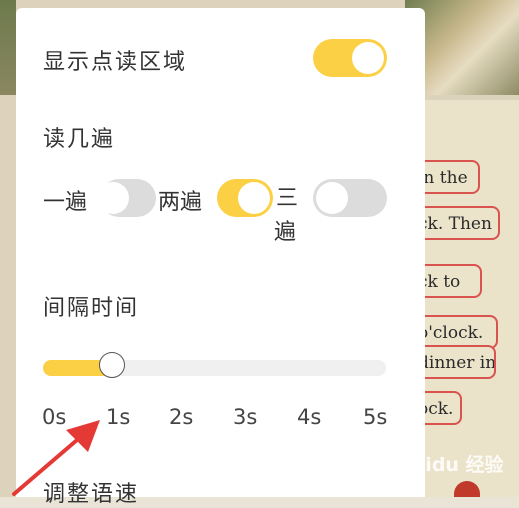 The image size is (519, 508). I want to click on interval-label: 间隔时间, so click(91, 308).